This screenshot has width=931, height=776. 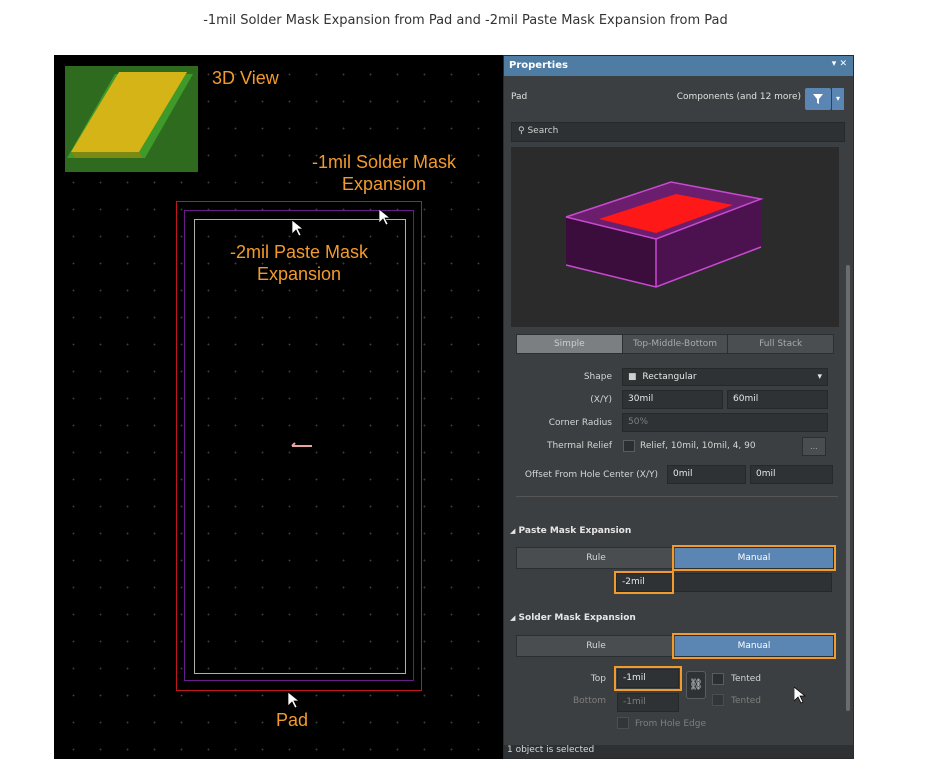 What do you see at coordinates (579, 446) in the screenshot?
I see `thermal-relief-label: Thermal Relief` at bounding box center [579, 446].